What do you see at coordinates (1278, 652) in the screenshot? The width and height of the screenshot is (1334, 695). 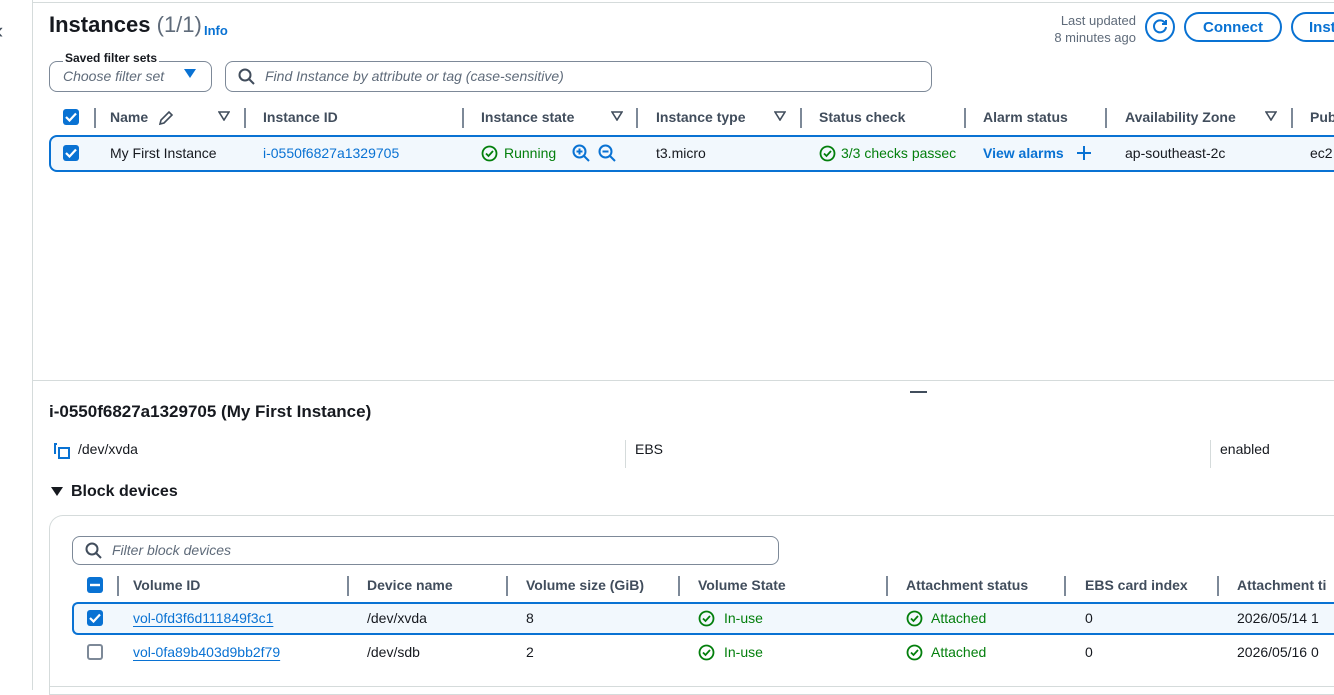 I see `attachment-time-value: 2026/05/16 0` at bounding box center [1278, 652].